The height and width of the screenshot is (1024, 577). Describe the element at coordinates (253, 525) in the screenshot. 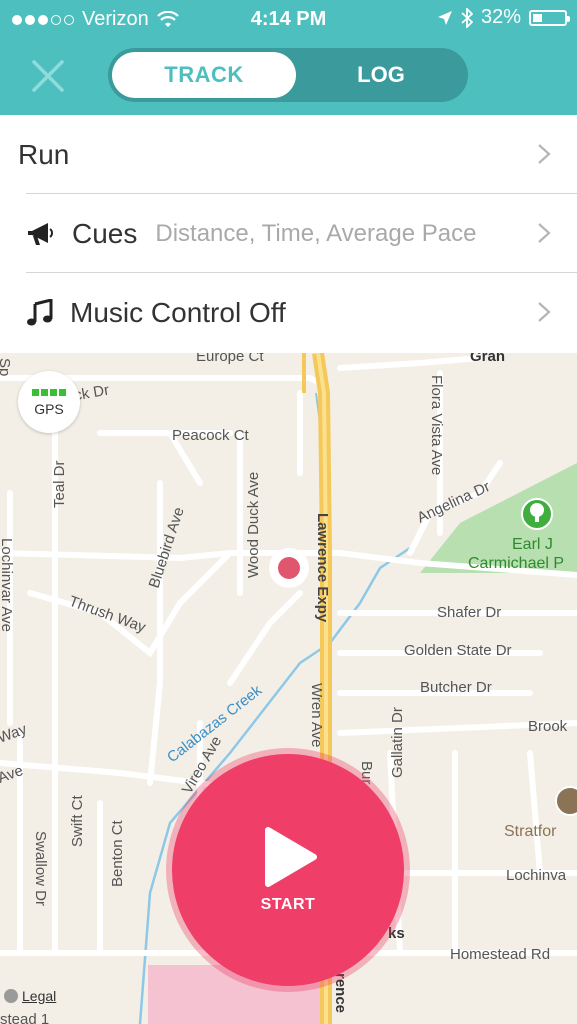

I see `street-label: Wood Duck Ave` at that location.